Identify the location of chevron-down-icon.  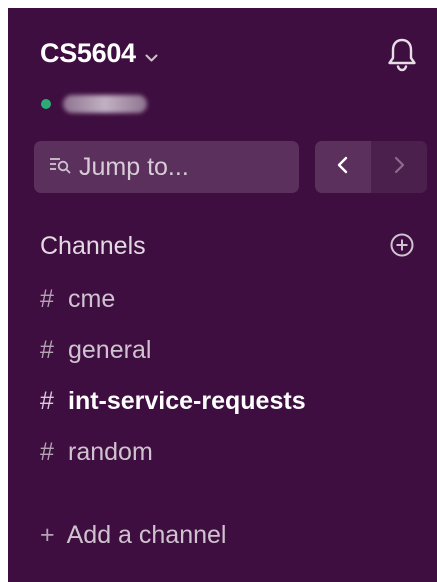
(151, 56).